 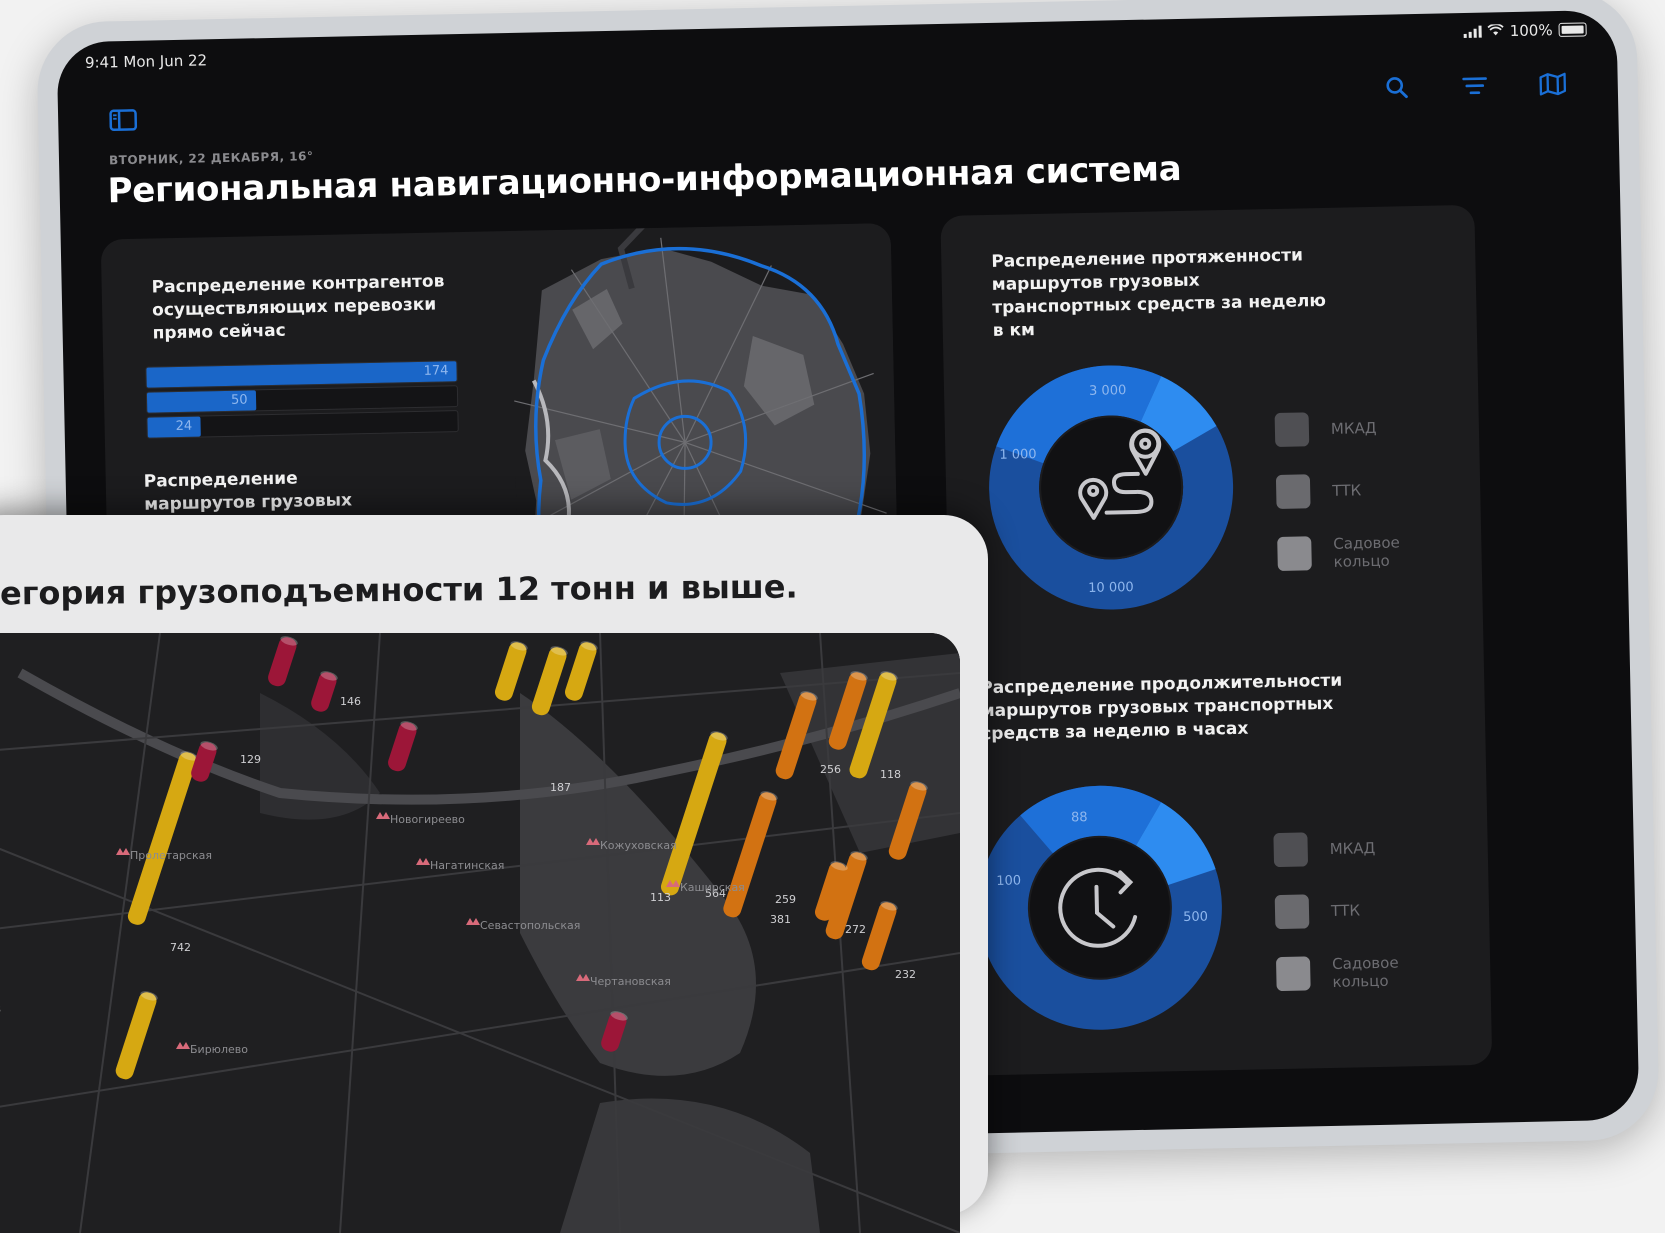 What do you see at coordinates (530, 925) in the screenshot?
I see `map-place-label: Севастопольская` at bounding box center [530, 925].